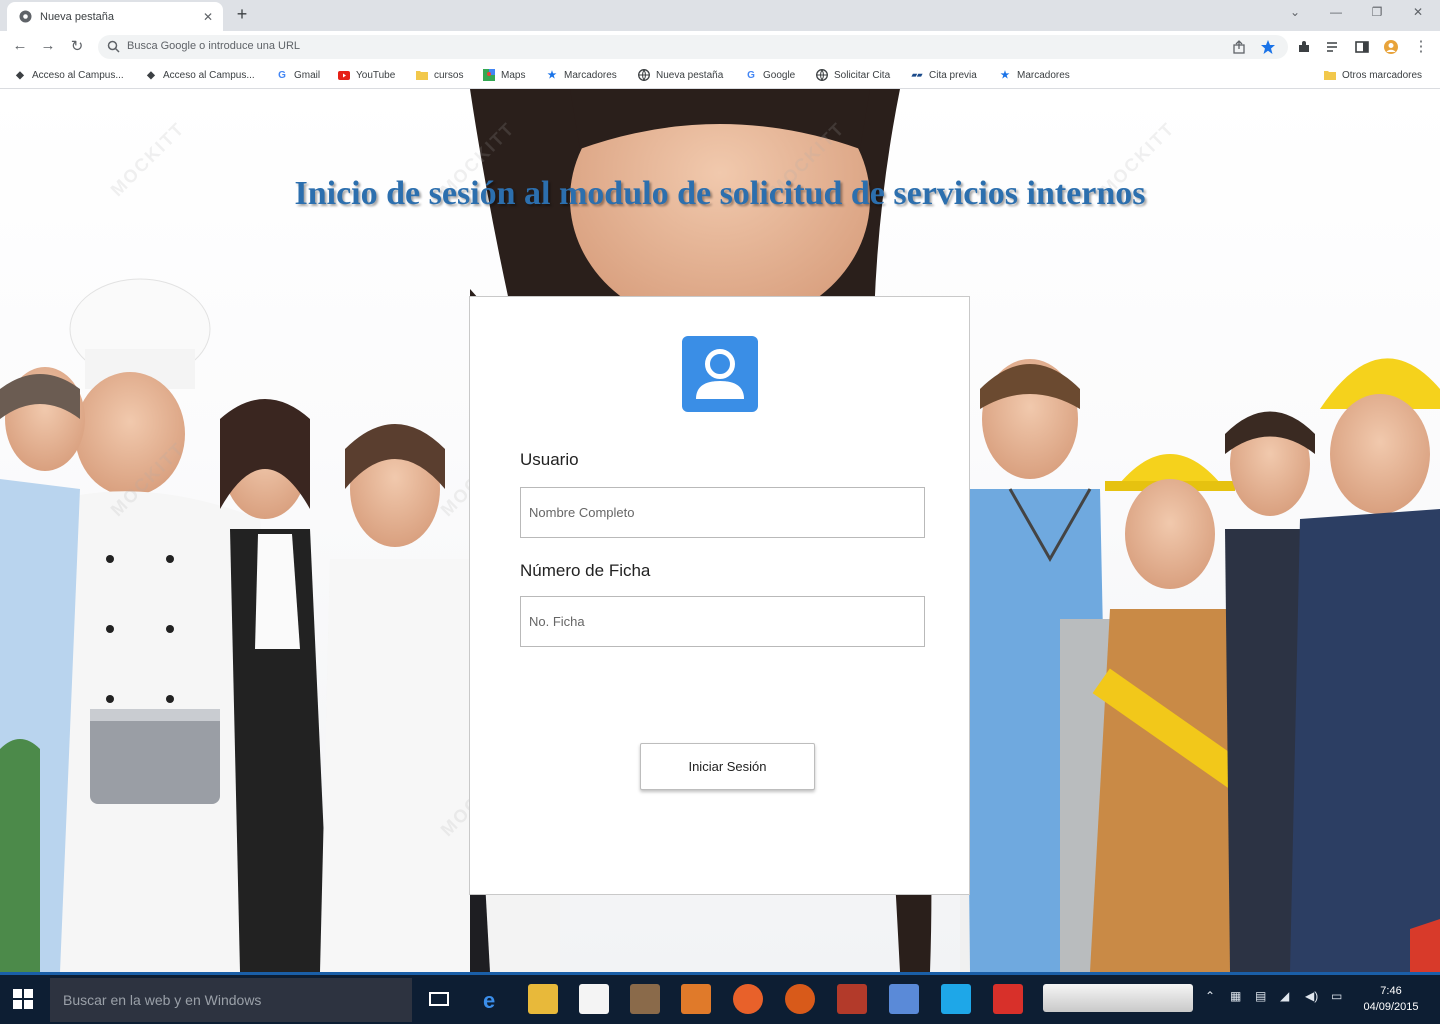 This screenshot has width=1440, height=1024. I want to click on tray-icon: ▦, so click(1235, 996).